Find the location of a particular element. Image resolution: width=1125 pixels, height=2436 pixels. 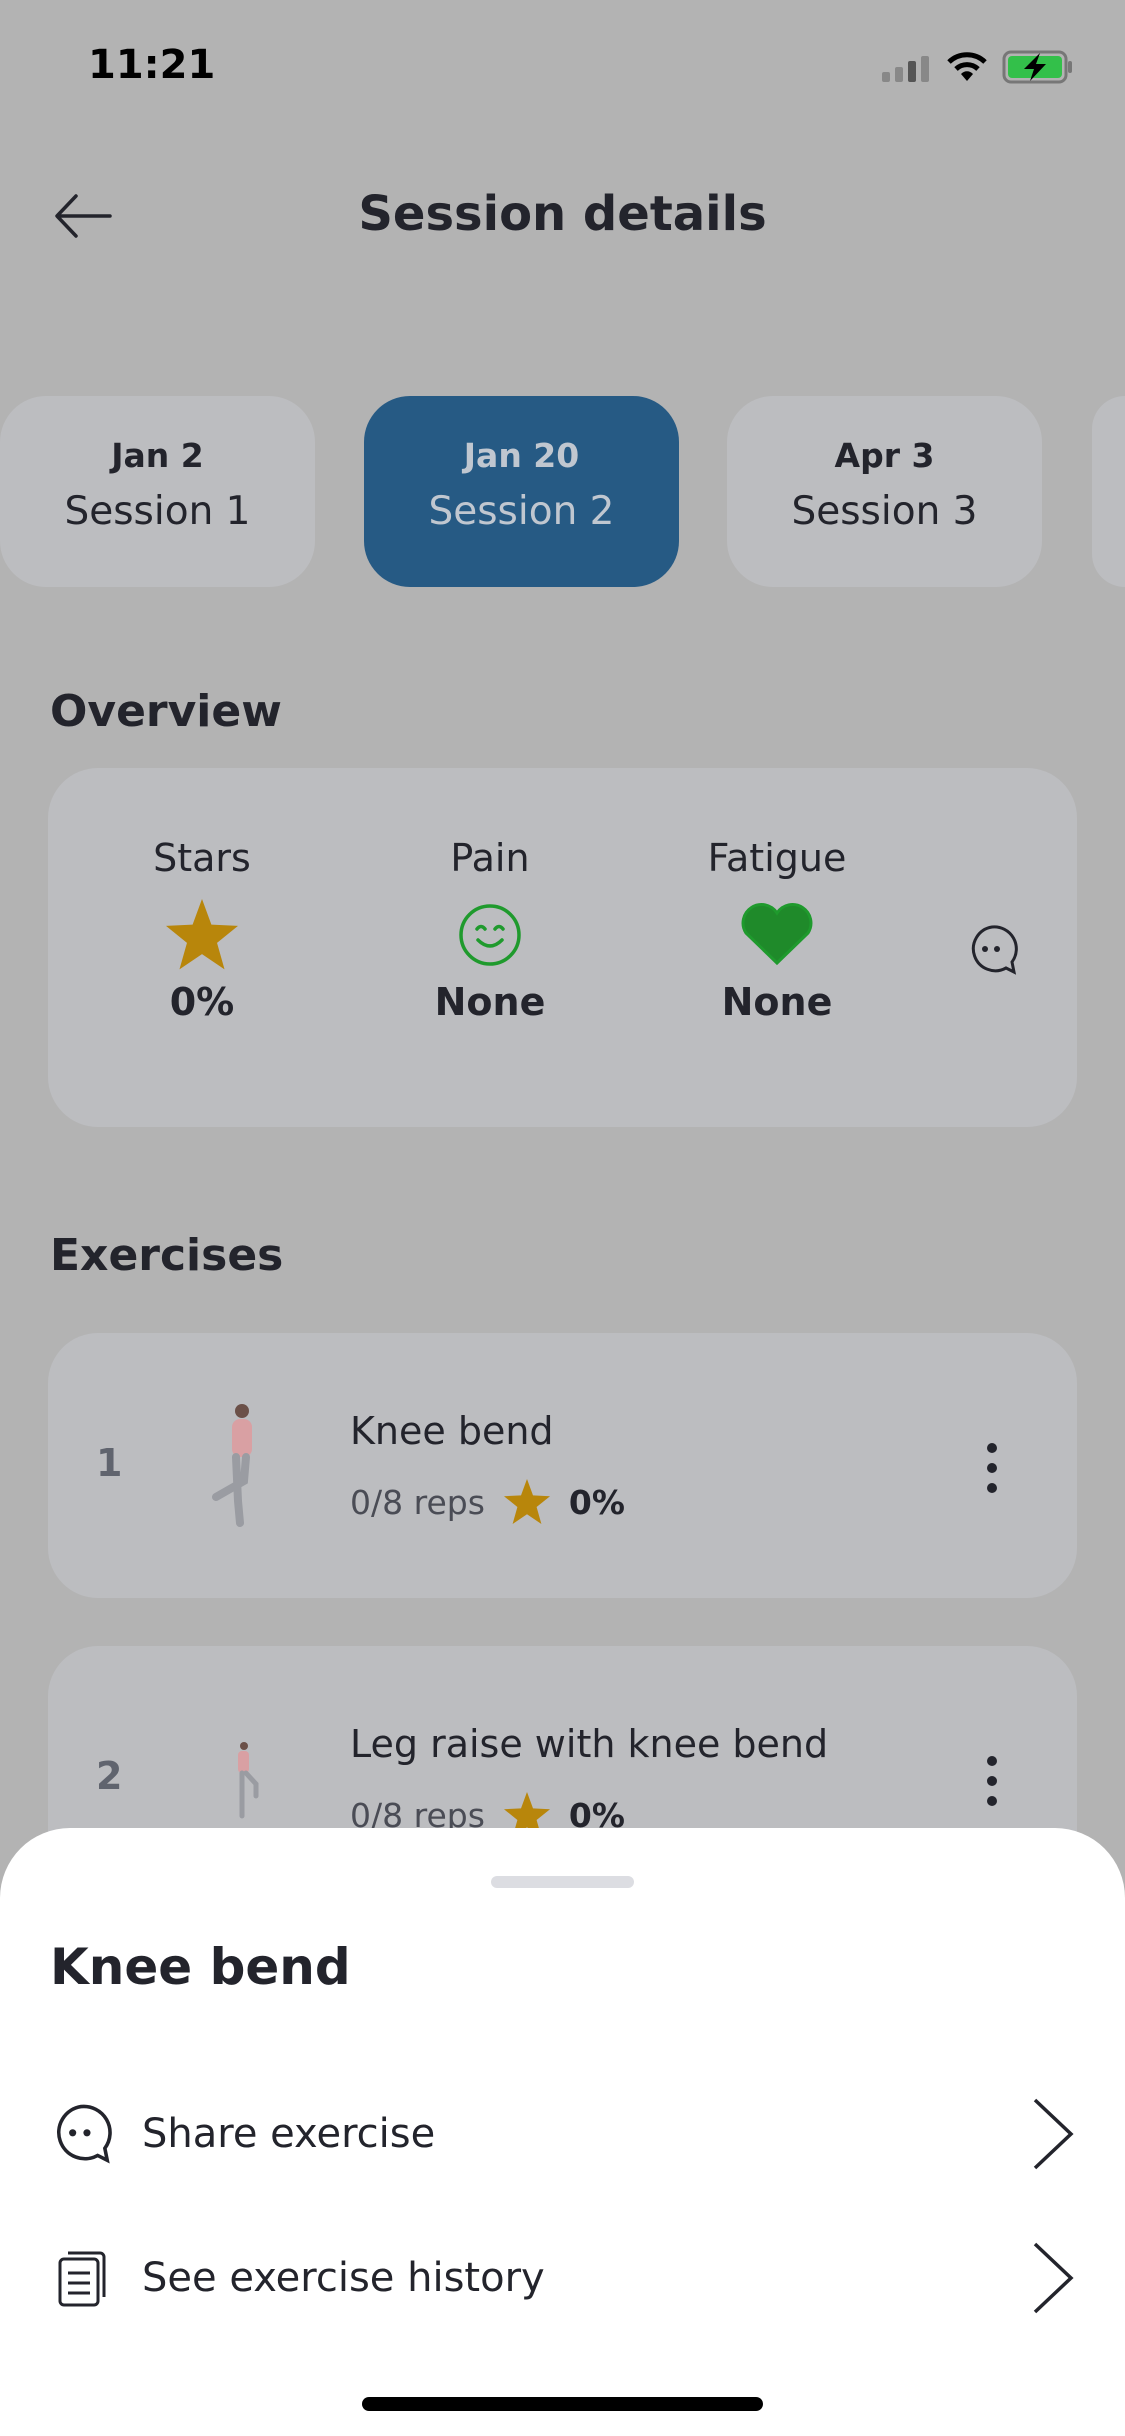

session-tab-1: Jan 2 Session 1 is located at coordinates (157, 491).